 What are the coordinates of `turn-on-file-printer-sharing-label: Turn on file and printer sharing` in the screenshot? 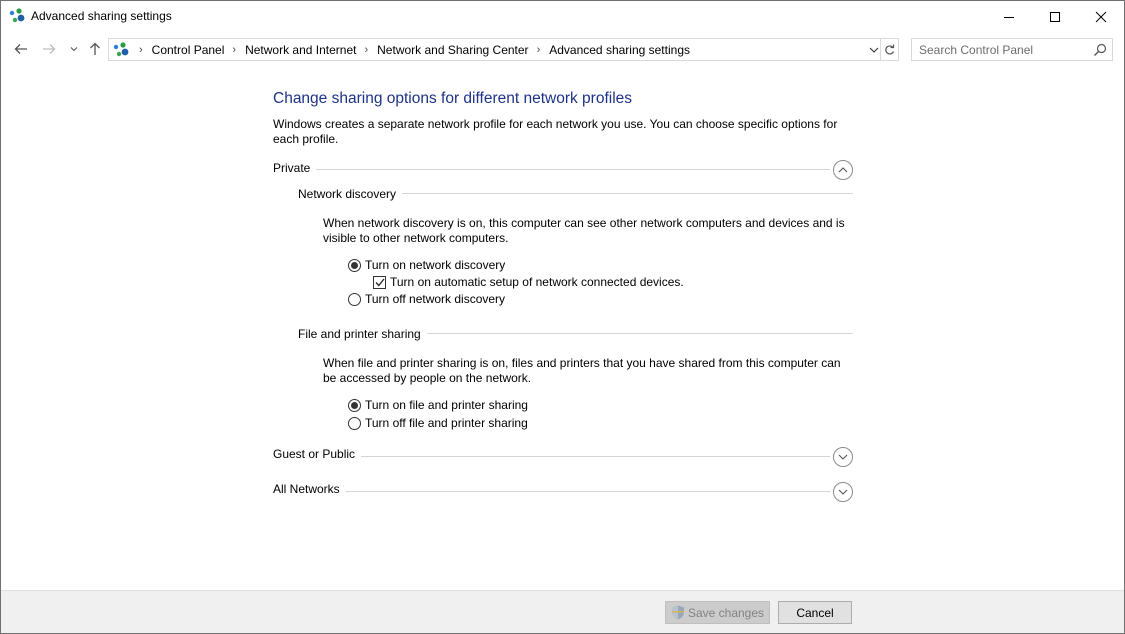 It's located at (446, 405).